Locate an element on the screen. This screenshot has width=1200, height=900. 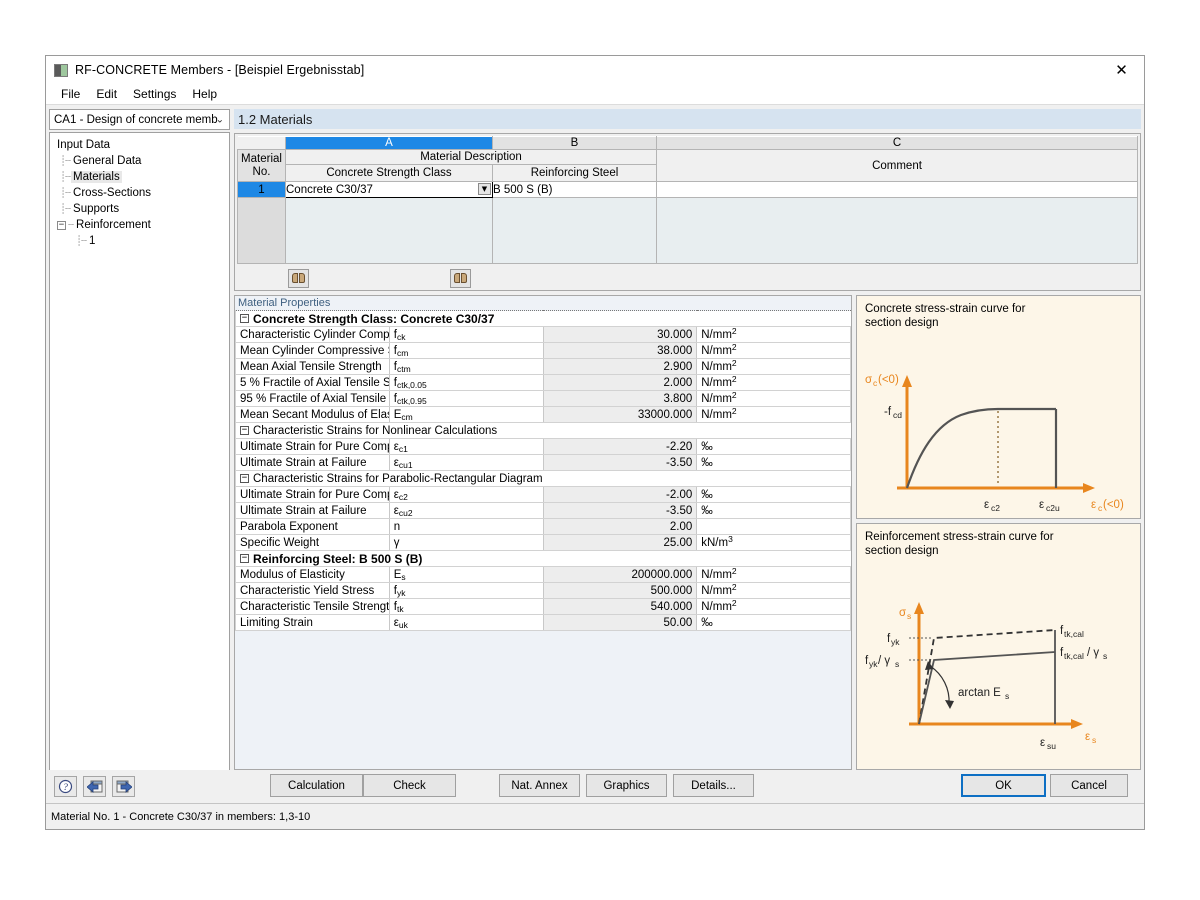
grid-column-b: B is located at coordinates (574, 143).